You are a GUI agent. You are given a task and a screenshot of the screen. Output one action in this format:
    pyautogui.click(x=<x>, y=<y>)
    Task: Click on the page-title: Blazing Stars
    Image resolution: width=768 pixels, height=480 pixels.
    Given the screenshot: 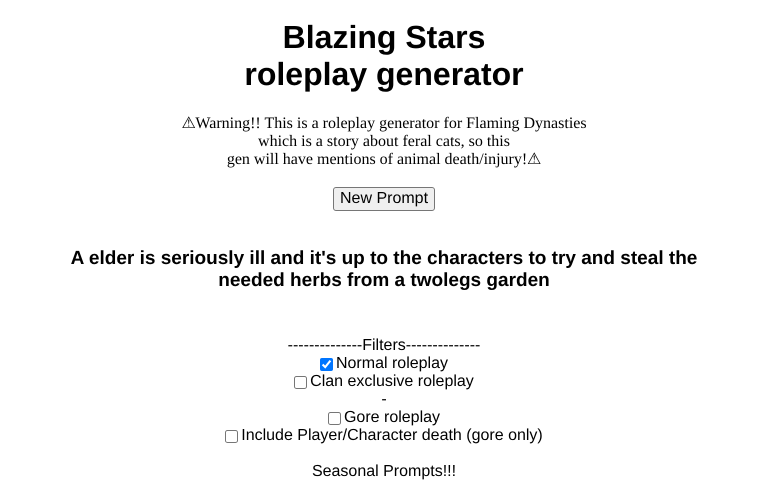 What is the action you would take?
    pyautogui.click(x=384, y=37)
    